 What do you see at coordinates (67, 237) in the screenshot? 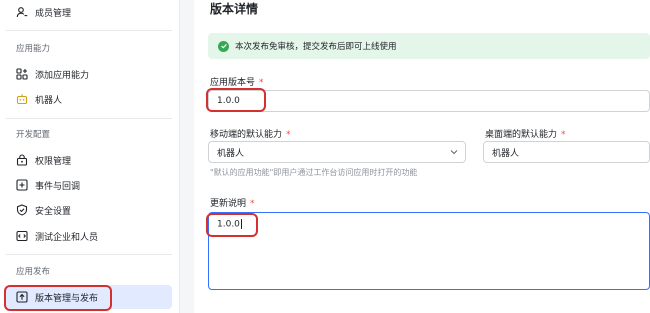
I see `sidebar-item-test-label: 测试企业和人员` at bounding box center [67, 237].